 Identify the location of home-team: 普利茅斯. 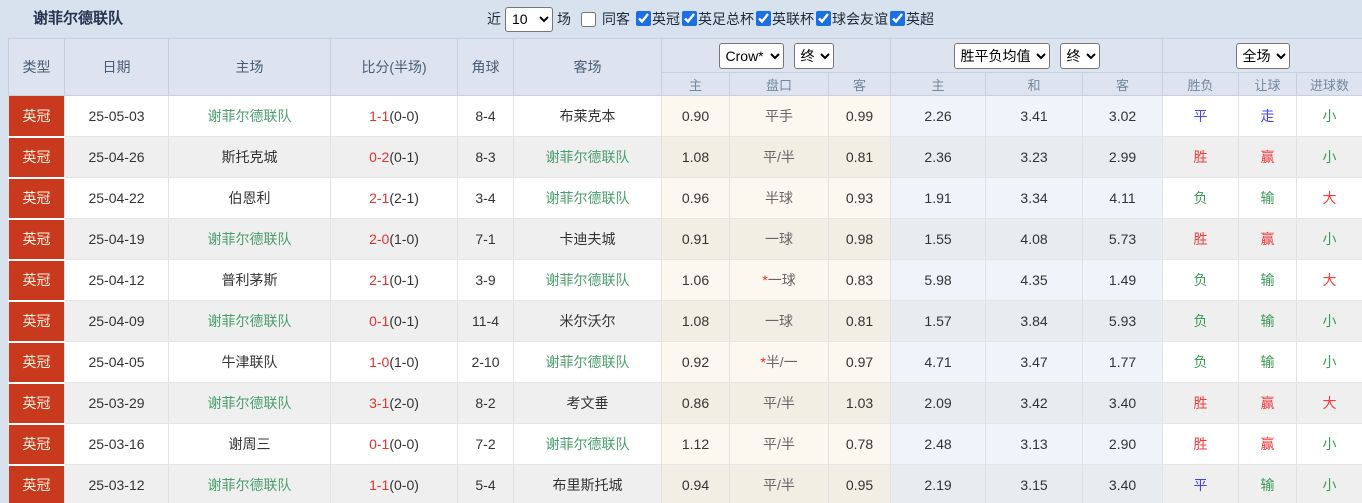
(249, 280).